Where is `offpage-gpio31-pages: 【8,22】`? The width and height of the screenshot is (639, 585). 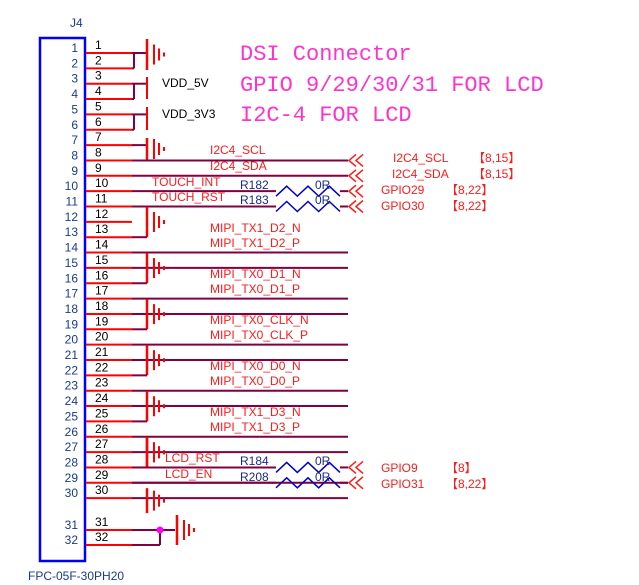
offpage-gpio31-pages: 【8,22】 is located at coordinates (469, 484).